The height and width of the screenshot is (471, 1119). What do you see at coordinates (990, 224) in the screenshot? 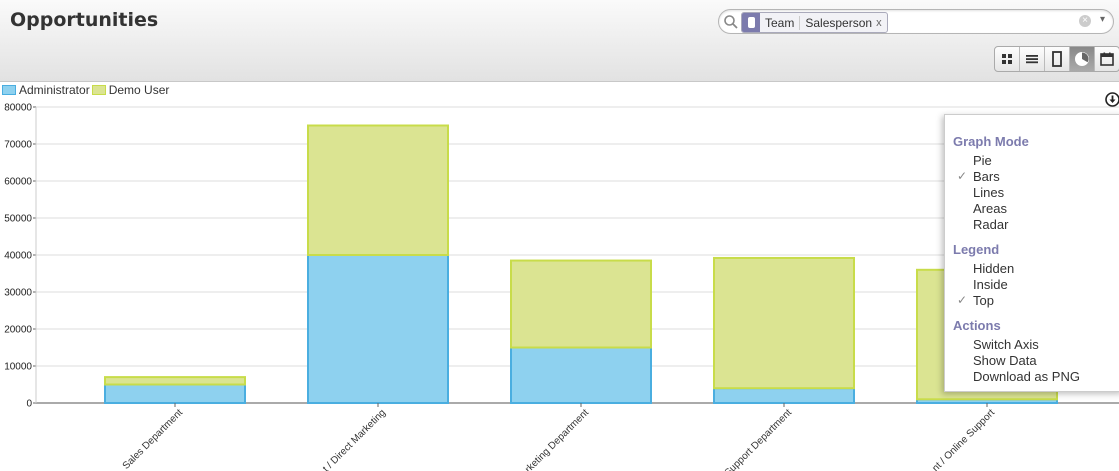
I see `menu-item-radar: Radar` at bounding box center [990, 224].